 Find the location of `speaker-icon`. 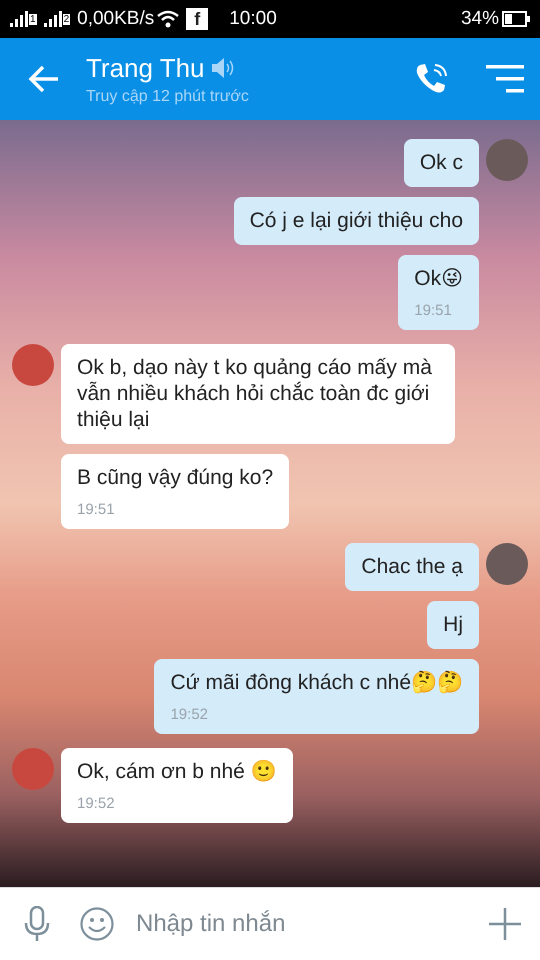

speaker-icon is located at coordinates (222, 68).